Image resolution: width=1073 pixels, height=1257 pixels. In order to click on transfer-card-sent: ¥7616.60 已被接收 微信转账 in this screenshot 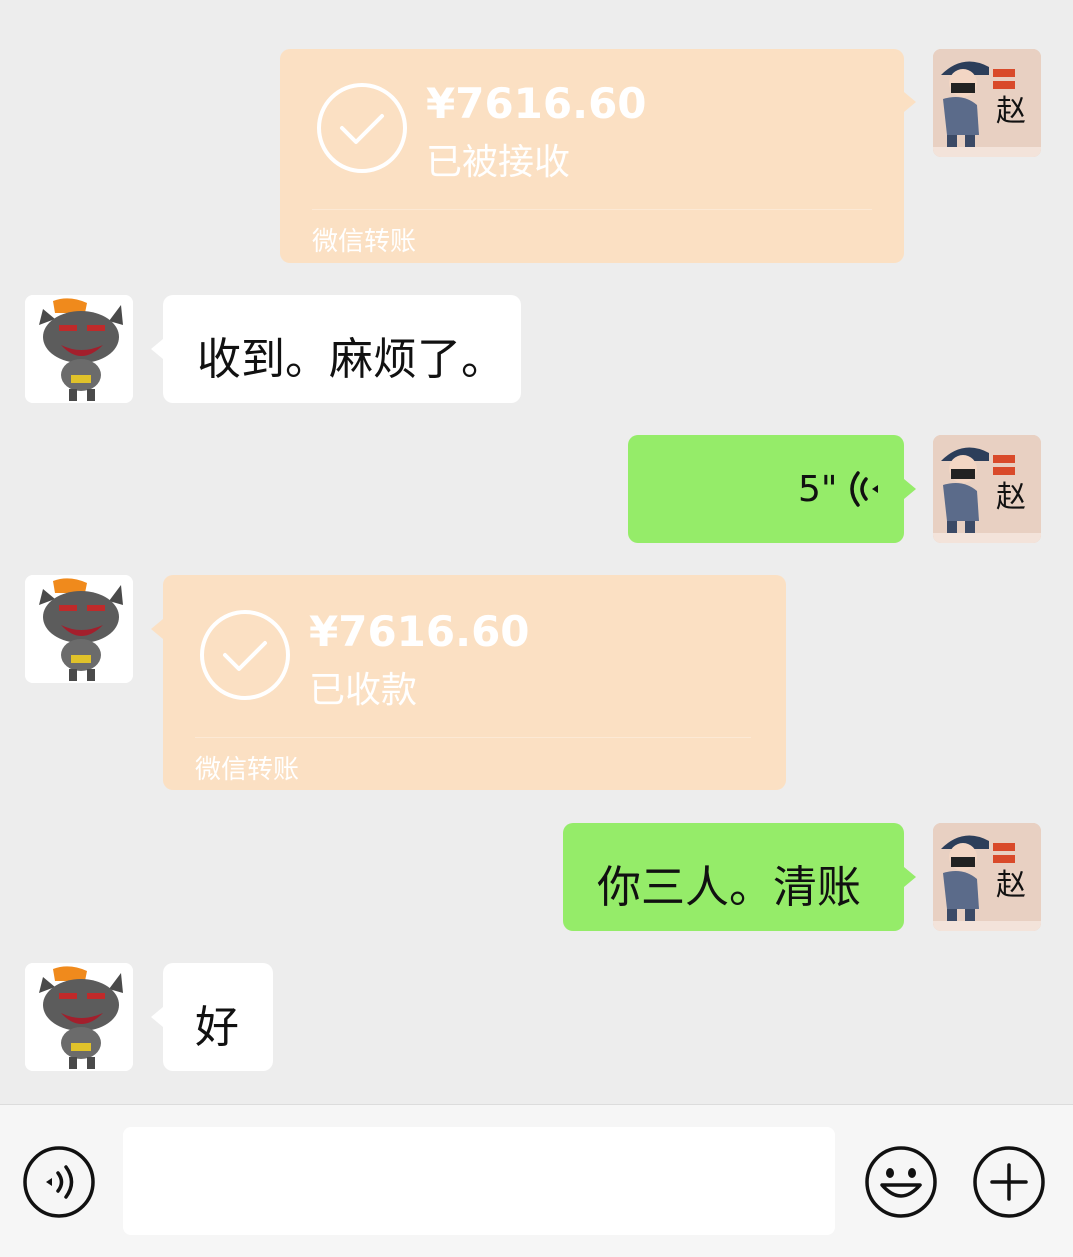, I will do `click(592, 156)`.